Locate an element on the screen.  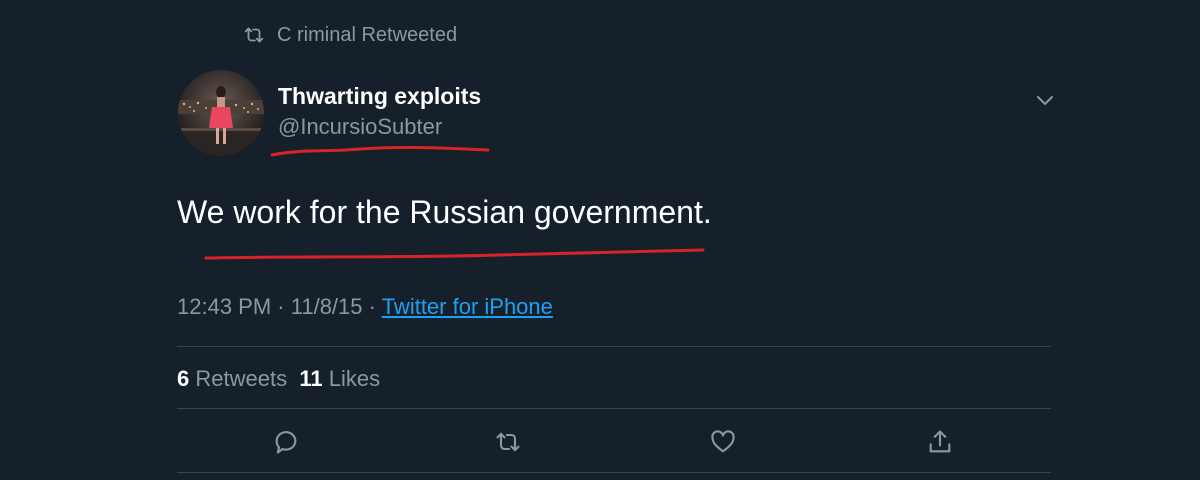
share-icon is located at coordinates (940, 441).